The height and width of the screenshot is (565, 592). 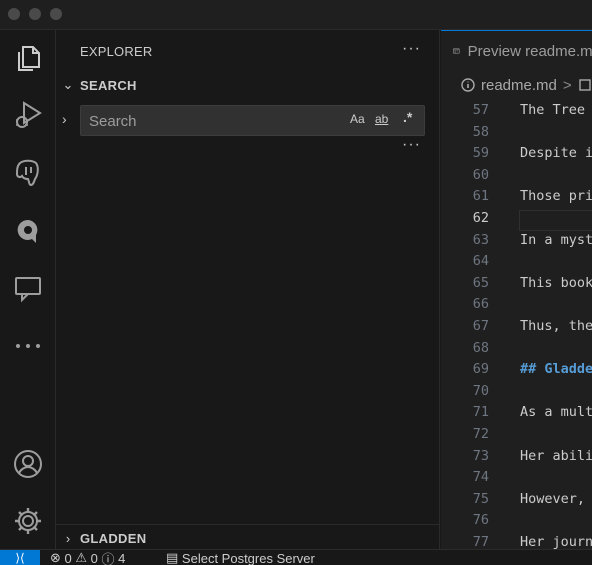 I want to click on activity-bar, so click(x=28, y=289).